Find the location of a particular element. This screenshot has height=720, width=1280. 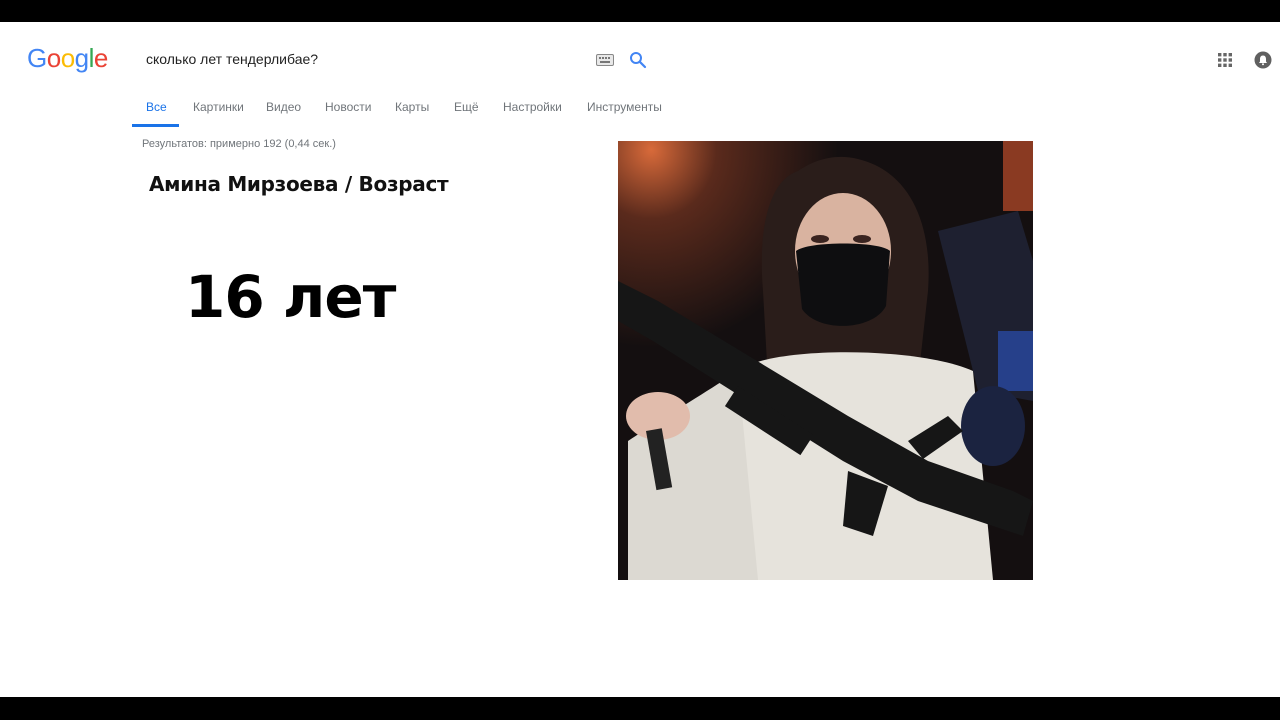

tab-videos: Видео is located at coordinates (283, 107).